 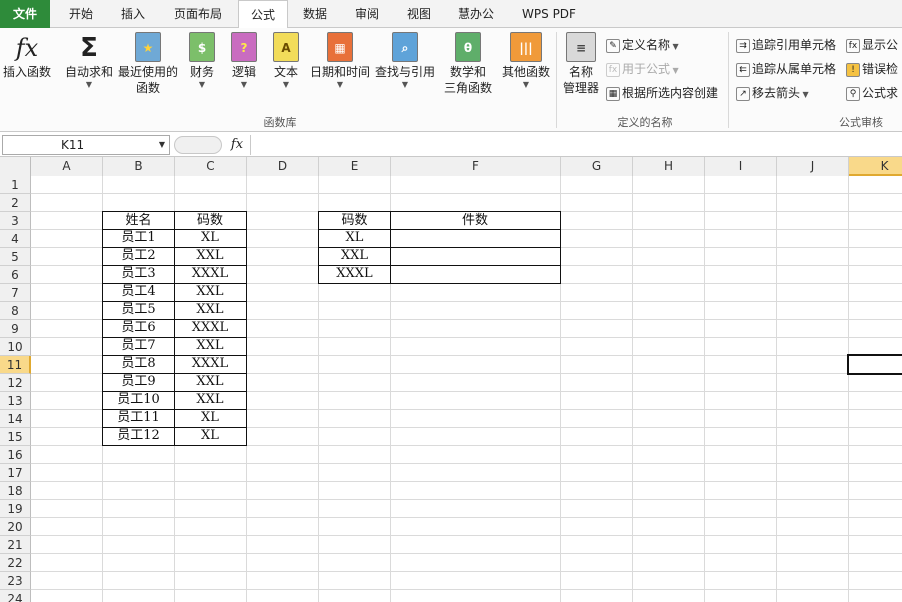 What do you see at coordinates (340, 61) in the screenshot?
I see `date-time-button: ▦ 日期和时间 ▼` at bounding box center [340, 61].